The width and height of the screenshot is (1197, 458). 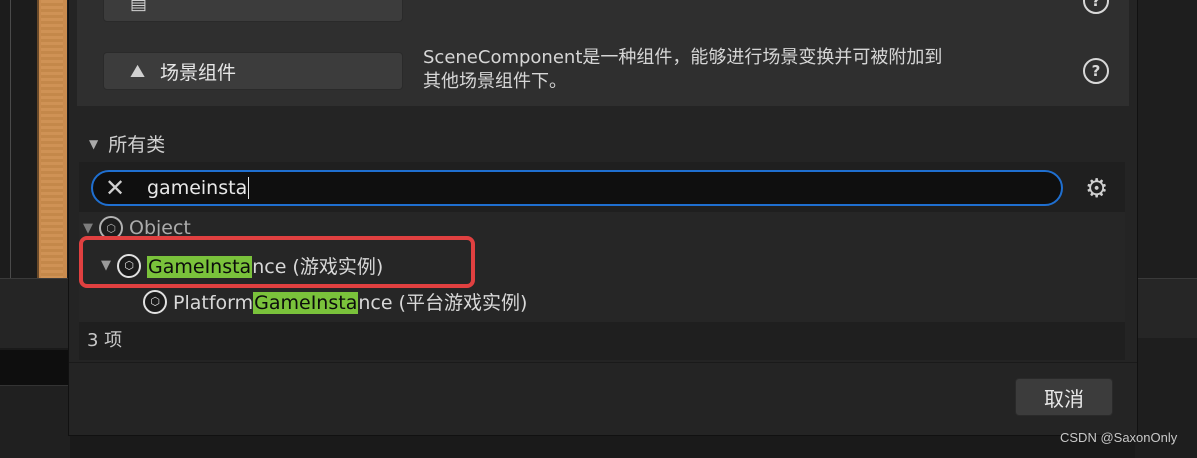 I want to click on description-line: 其他场景组件下。, so click(x=495, y=81).